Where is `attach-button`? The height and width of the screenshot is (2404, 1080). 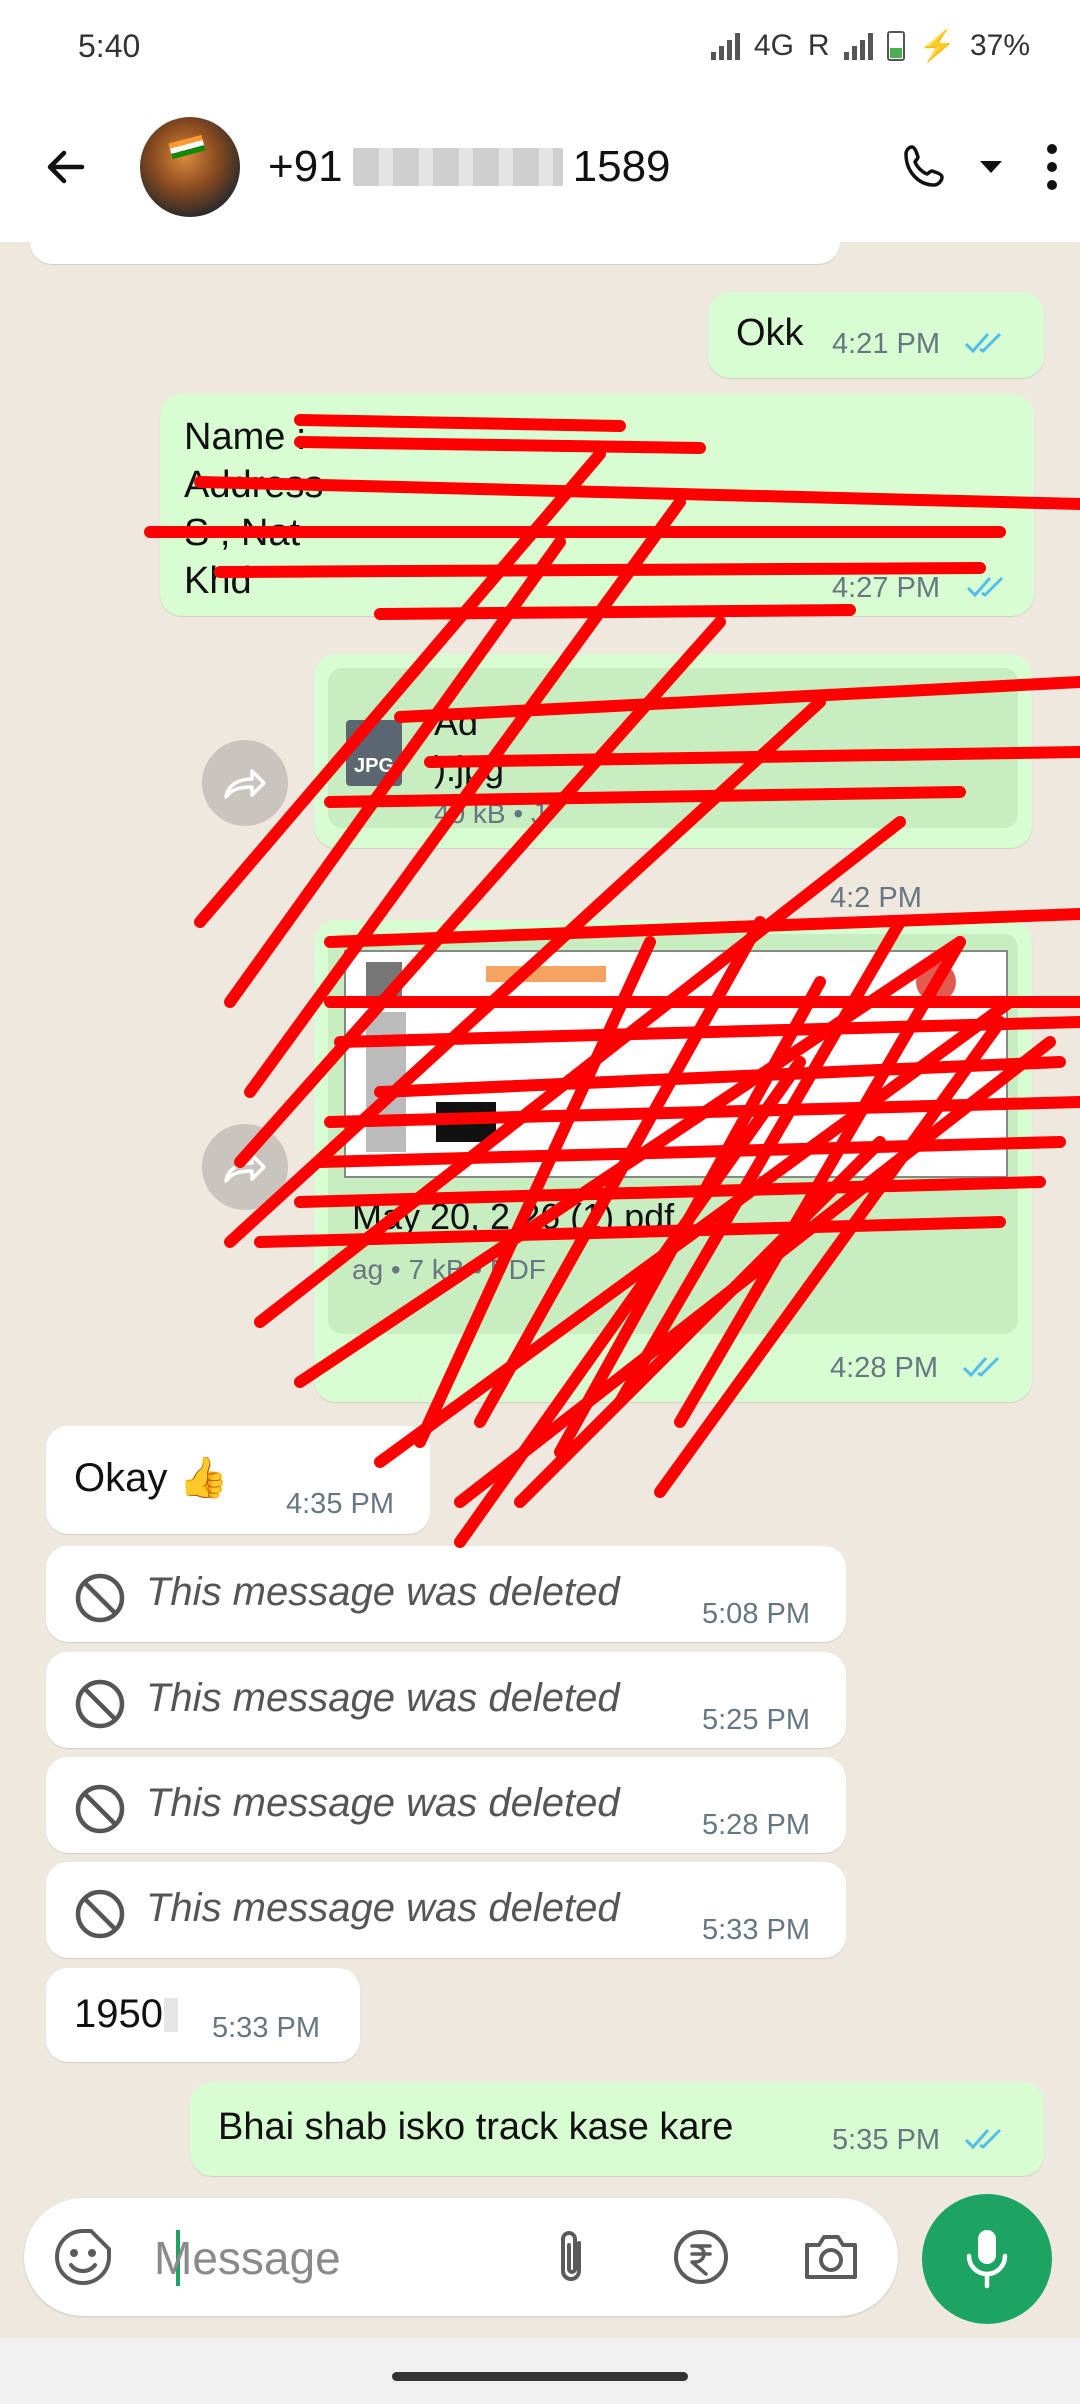
attach-button is located at coordinates (571, 2257).